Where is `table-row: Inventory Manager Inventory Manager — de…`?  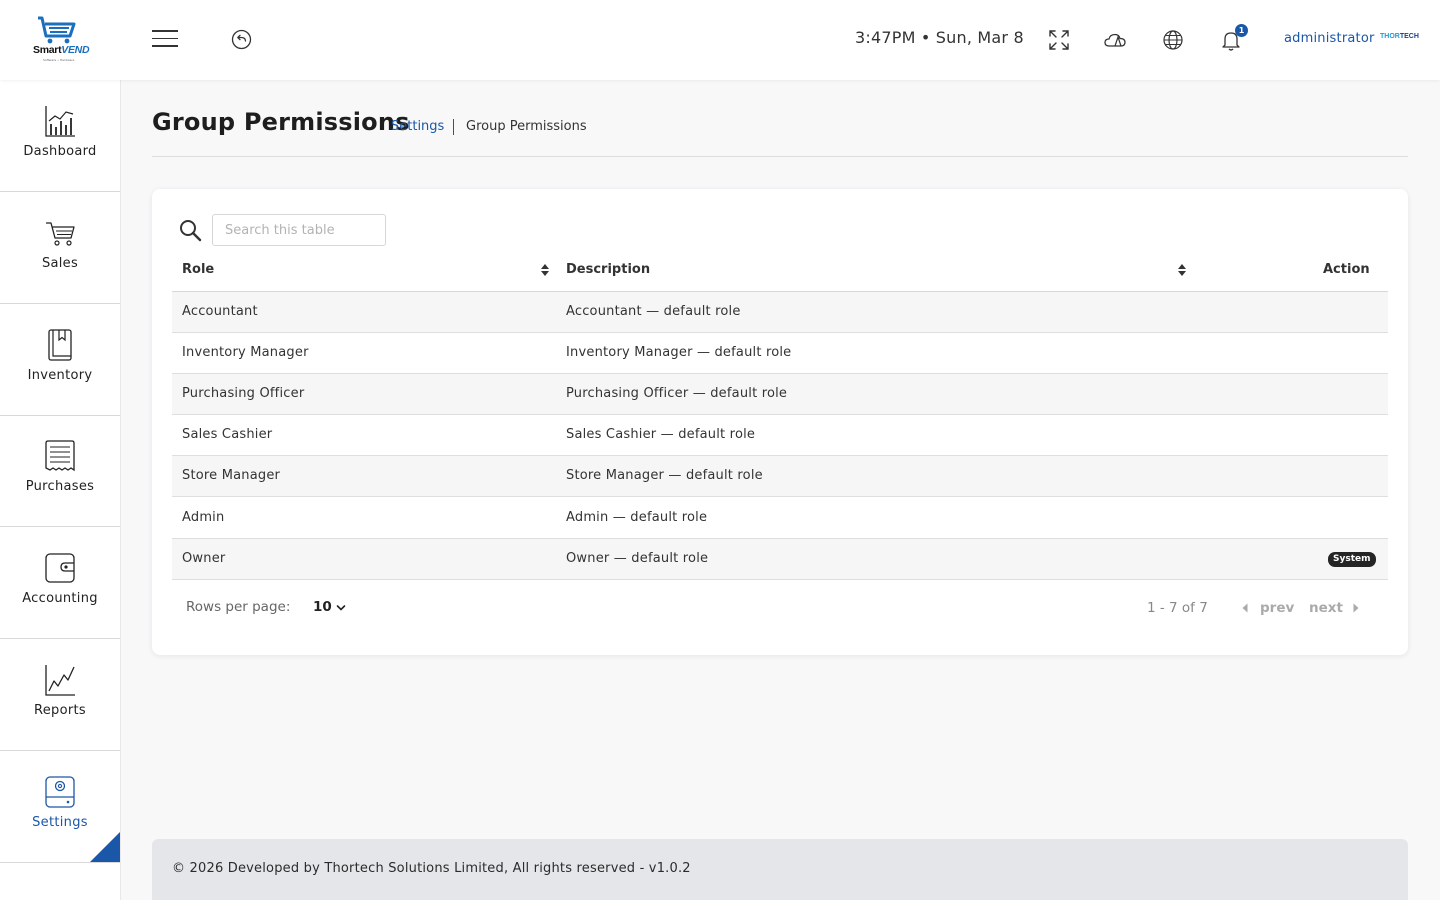 table-row: Inventory Manager Inventory Manager — de… is located at coordinates (780, 353).